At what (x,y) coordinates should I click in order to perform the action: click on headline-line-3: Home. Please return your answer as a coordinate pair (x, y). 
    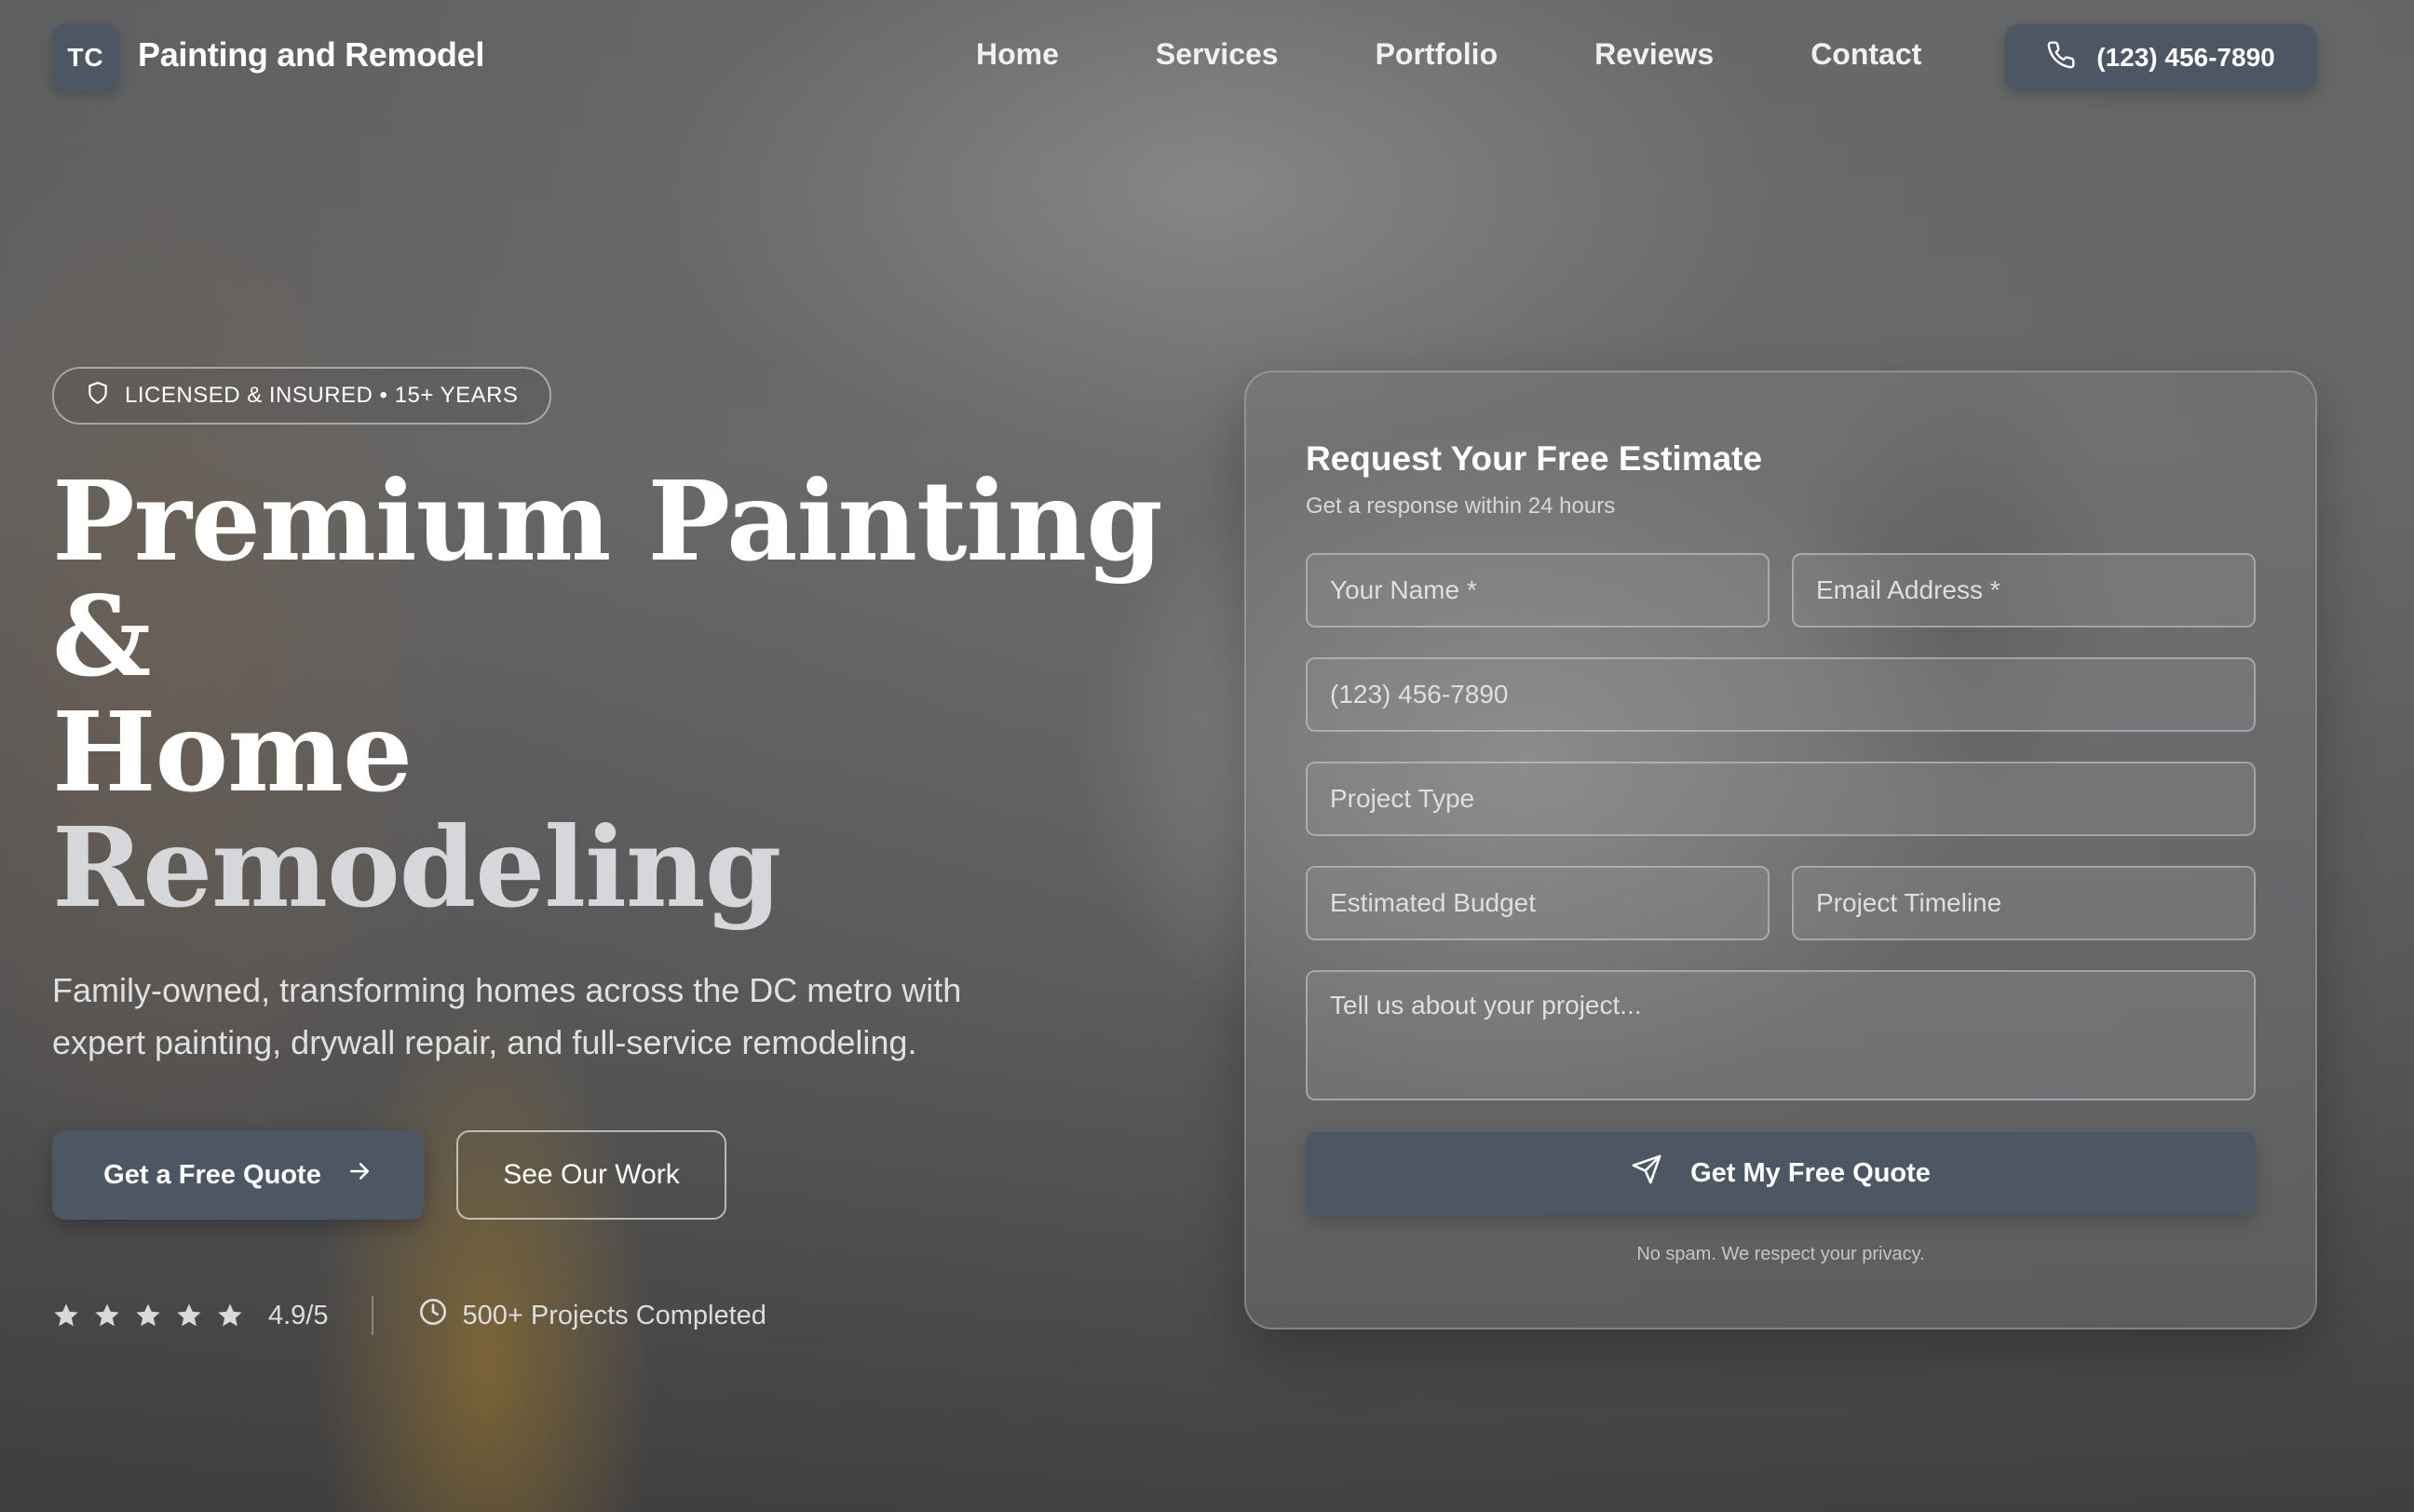
    Looking at the image, I should click on (233, 752).